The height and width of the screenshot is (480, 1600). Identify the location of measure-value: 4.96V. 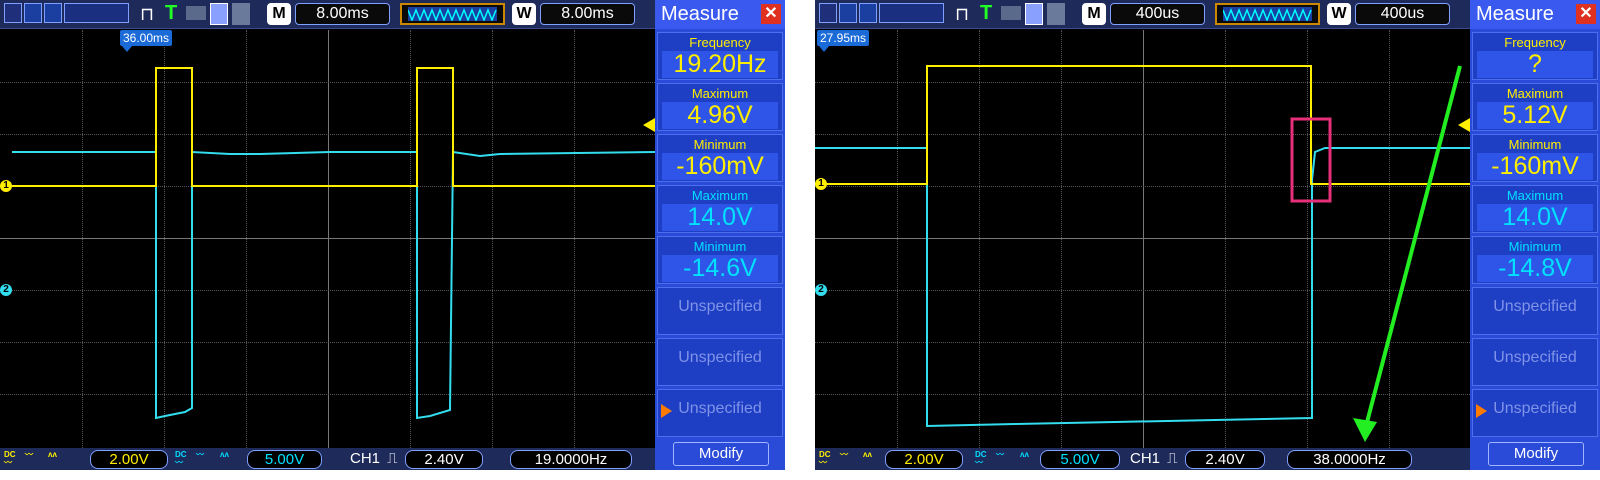
(720, 115).